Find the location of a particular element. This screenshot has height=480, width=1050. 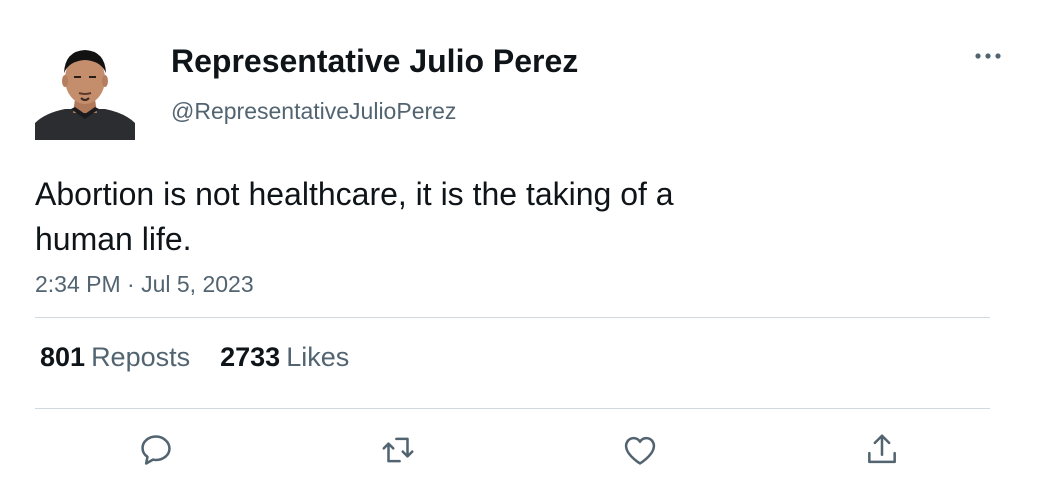

repost-button is located at coordinates (398, 450).